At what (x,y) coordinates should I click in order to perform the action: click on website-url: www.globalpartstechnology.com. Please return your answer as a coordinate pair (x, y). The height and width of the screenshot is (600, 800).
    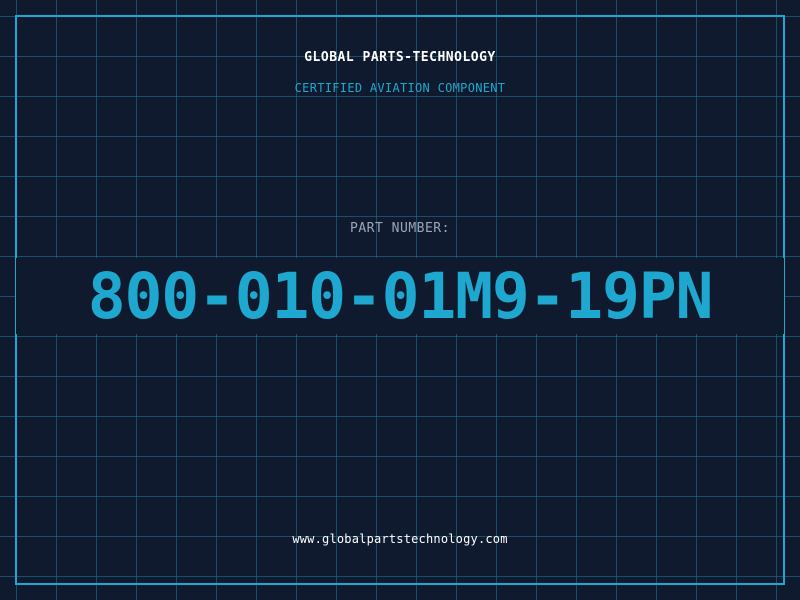
    Looking at the image, I should click on (400, 539).